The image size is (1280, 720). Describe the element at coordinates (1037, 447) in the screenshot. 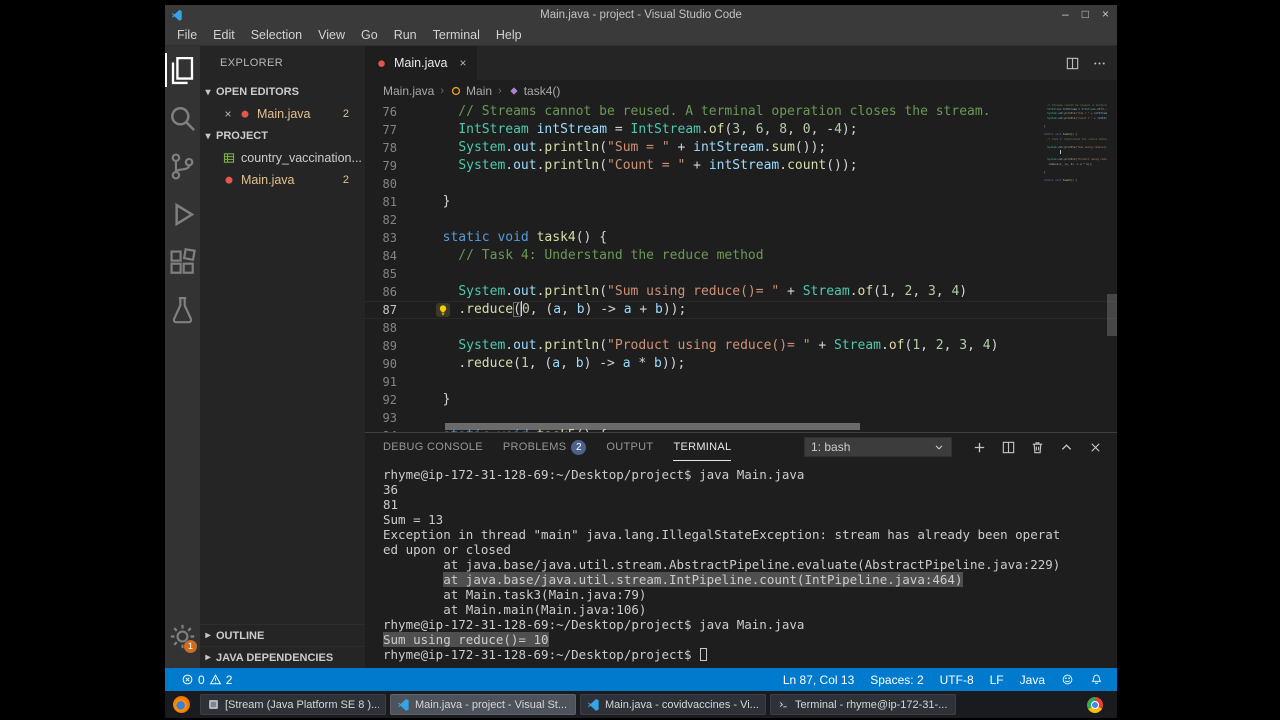

I see `kill-terminal-icon` at that location.